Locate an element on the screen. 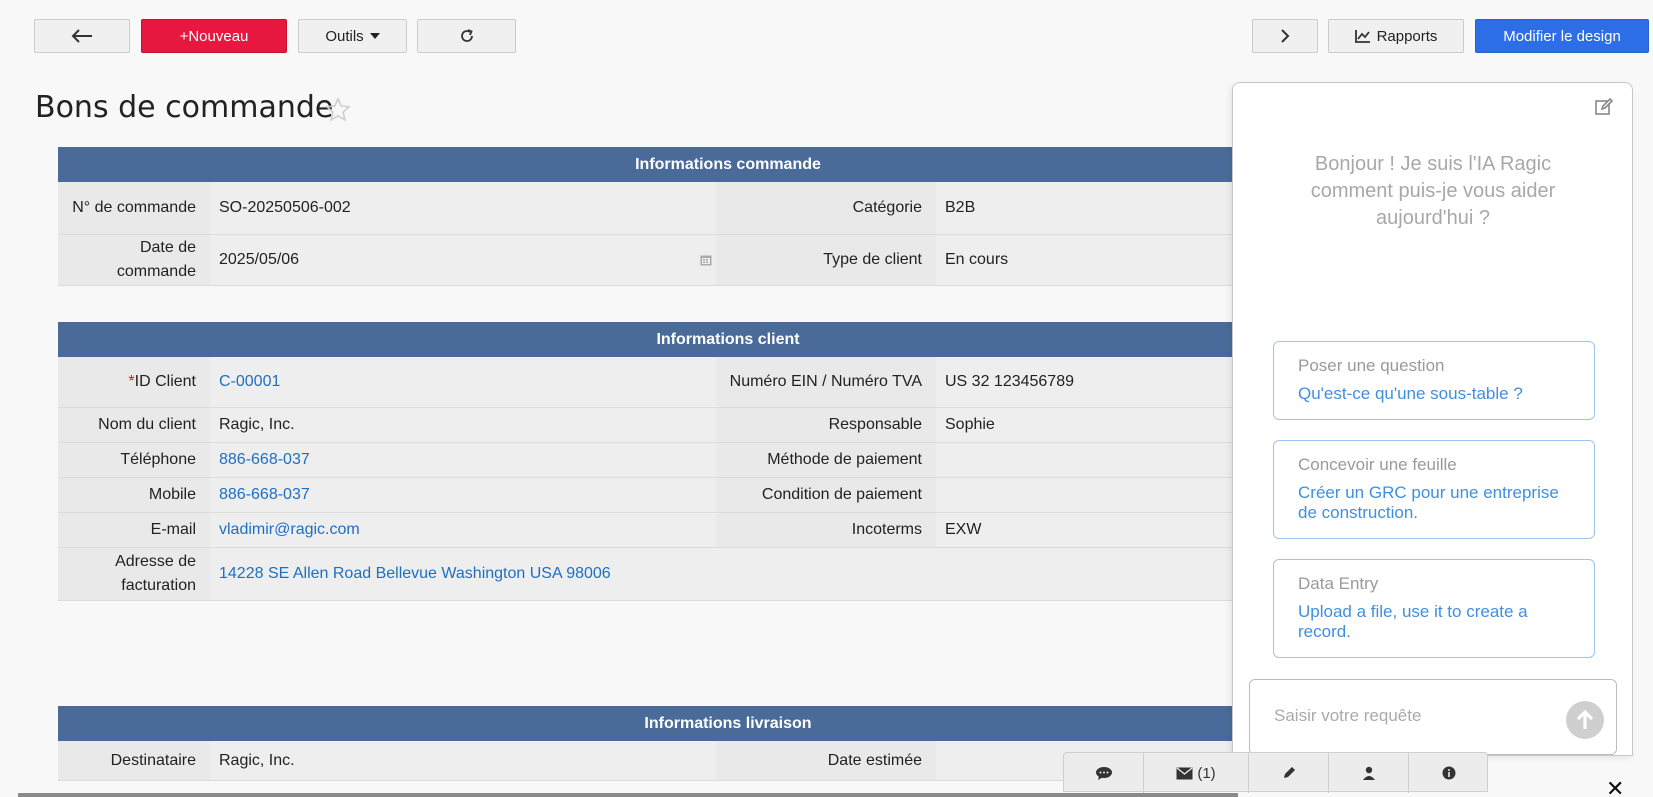 Image resolution: width=1653 pixels, height=797 pixels. tools-dropdown: Outils is located at coordinates (352, 36).